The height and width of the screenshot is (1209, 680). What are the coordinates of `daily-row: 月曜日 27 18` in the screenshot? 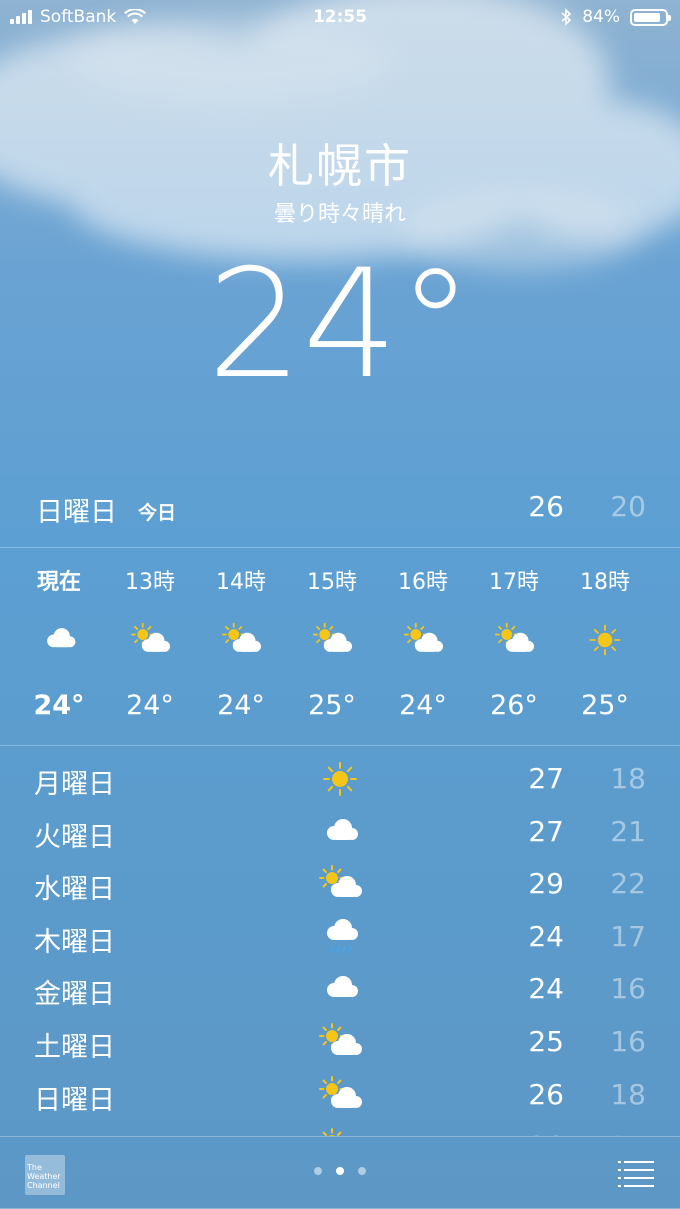 It's located at (340, 778).